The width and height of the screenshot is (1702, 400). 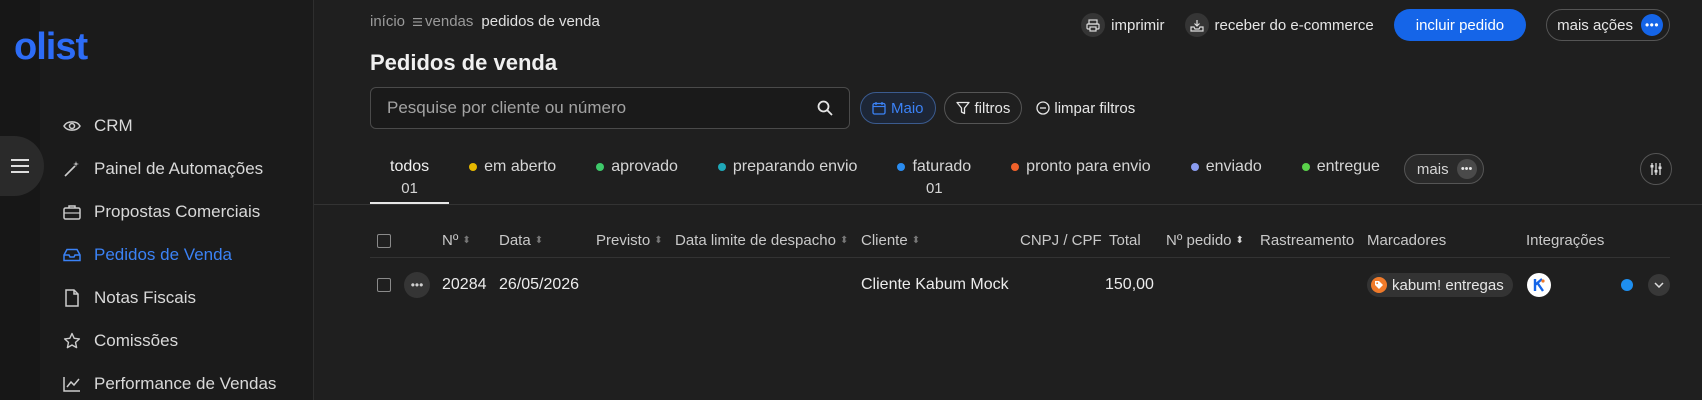 I want to click on add-order-button: incluir pedido, so click(x=1460, y=25).